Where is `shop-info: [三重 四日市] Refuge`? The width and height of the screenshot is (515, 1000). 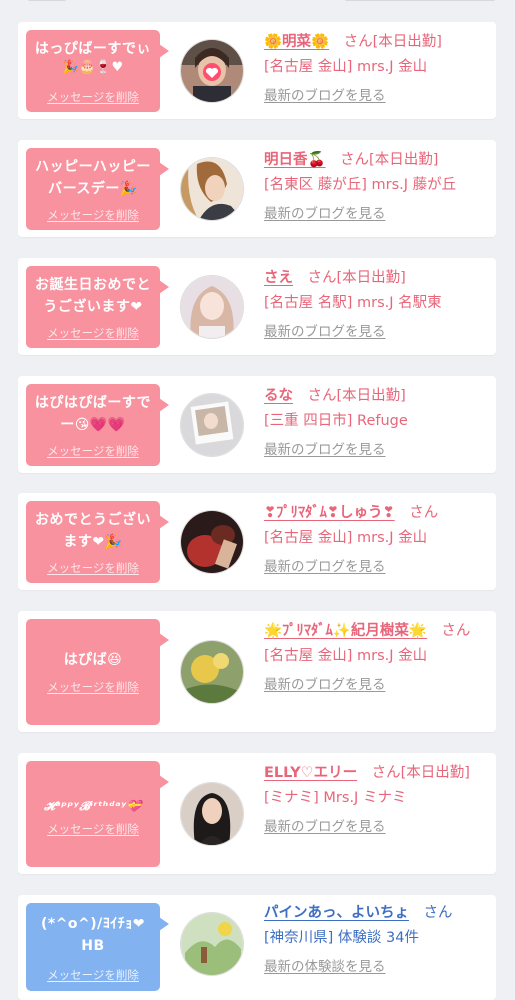 shop-info: [三重 四日市] Refuge is located at coordinates (336, 421).